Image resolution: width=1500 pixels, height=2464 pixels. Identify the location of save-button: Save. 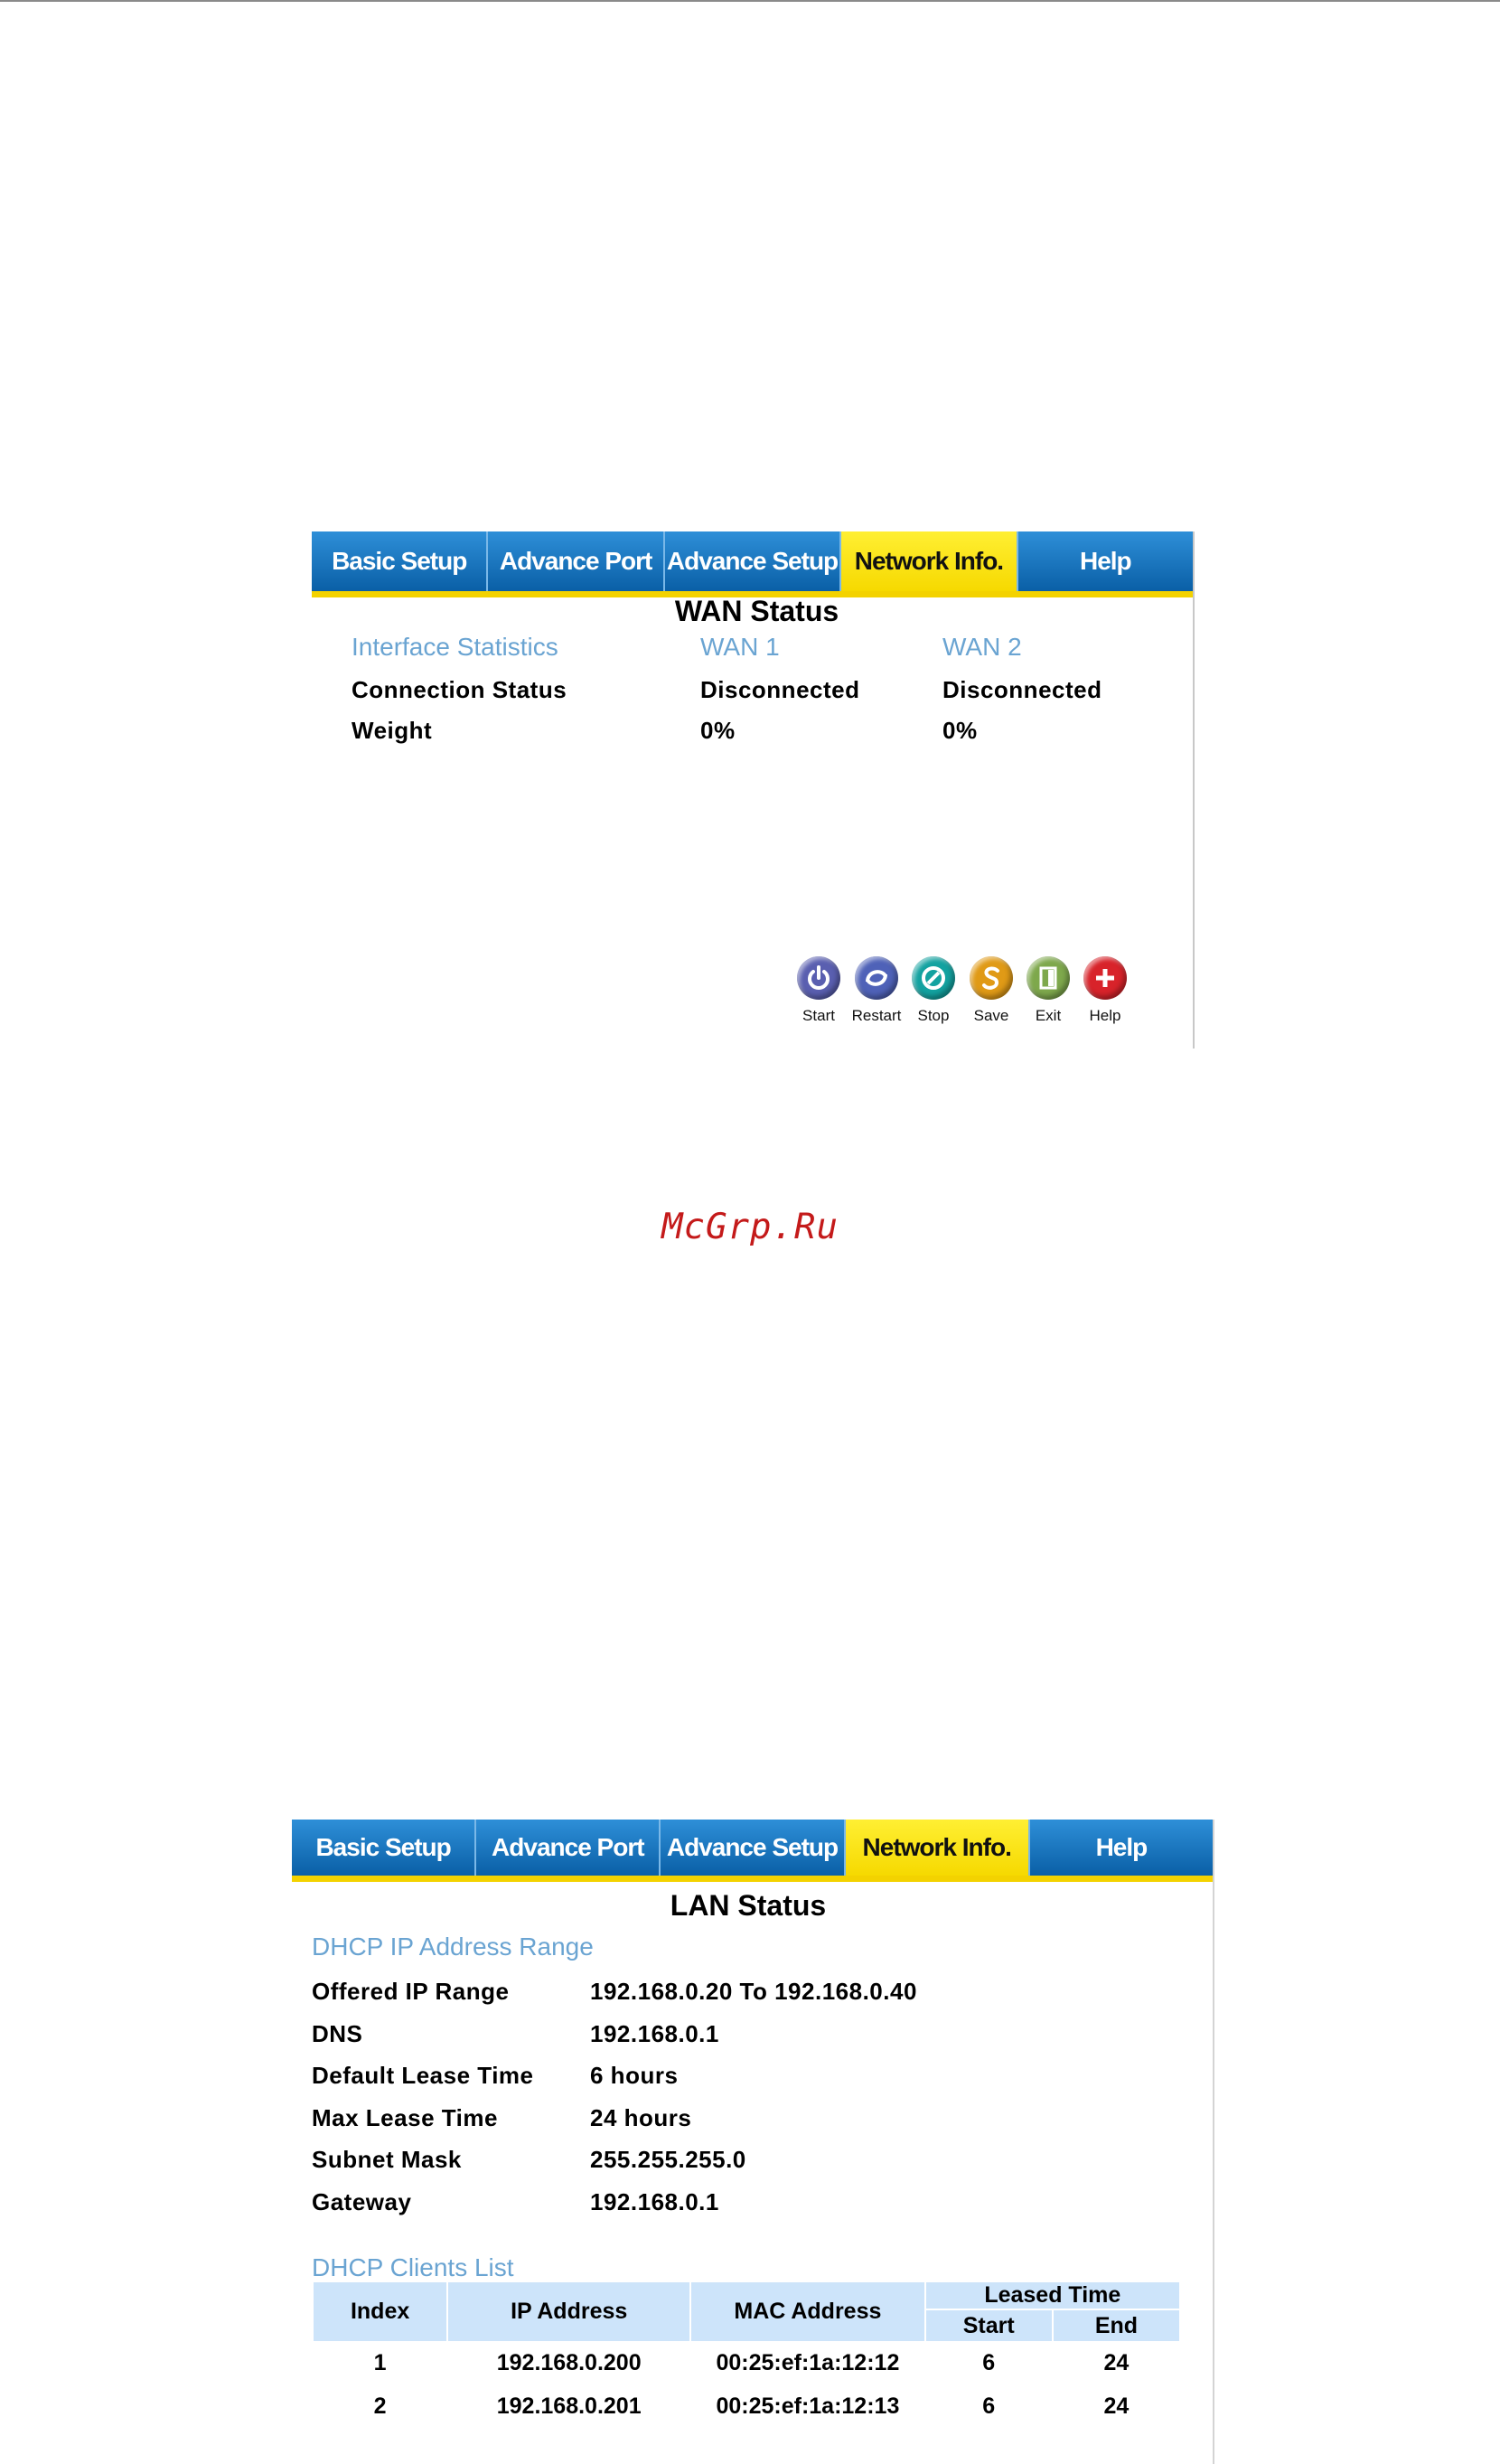
(991, 991).